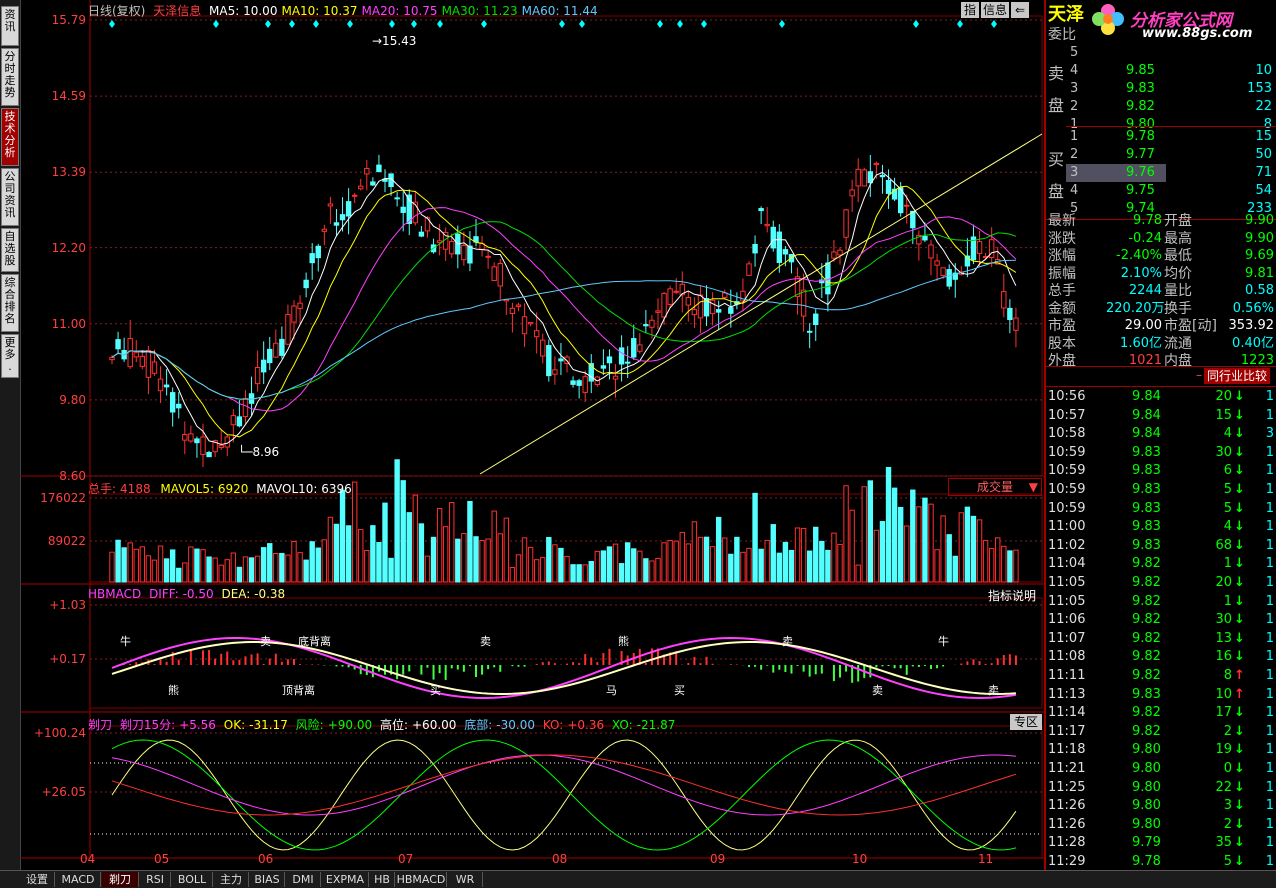  I want to click on left-tab-0: 资讯, so click(10, 26).